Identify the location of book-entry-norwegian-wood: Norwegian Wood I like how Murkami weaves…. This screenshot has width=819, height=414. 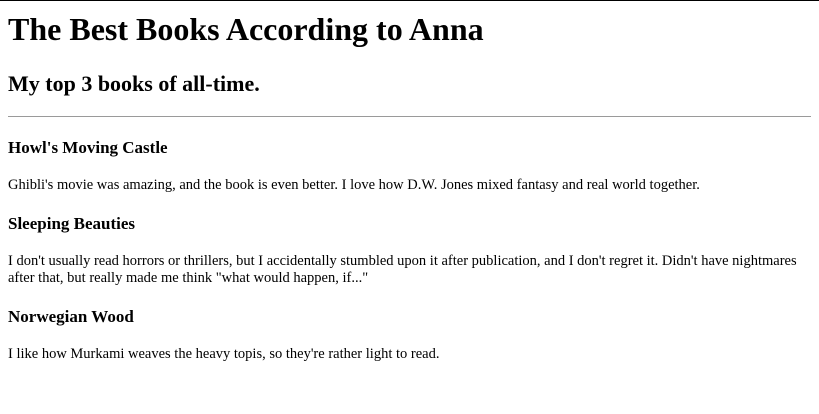
(409, 335).